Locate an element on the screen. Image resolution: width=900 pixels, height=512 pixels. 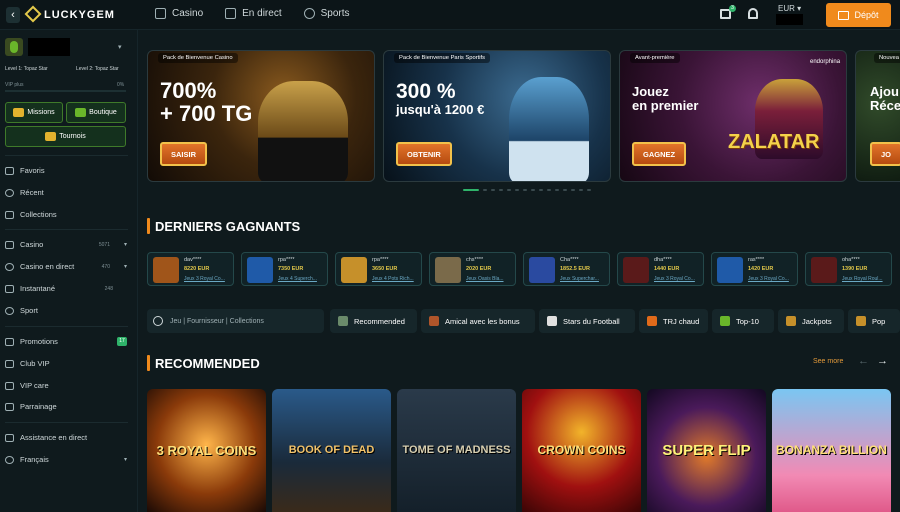
nav-casino: Casino is located at coordinates (179, 13).